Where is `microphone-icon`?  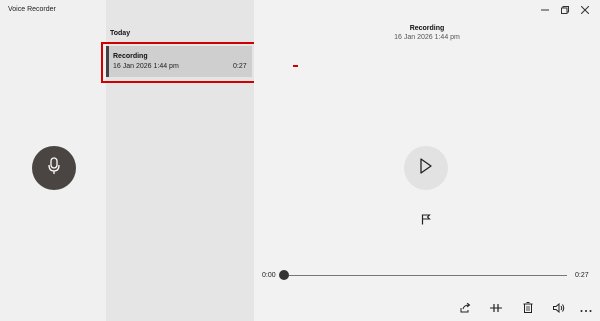
microphone-icon is located at coordinates (54, 168).